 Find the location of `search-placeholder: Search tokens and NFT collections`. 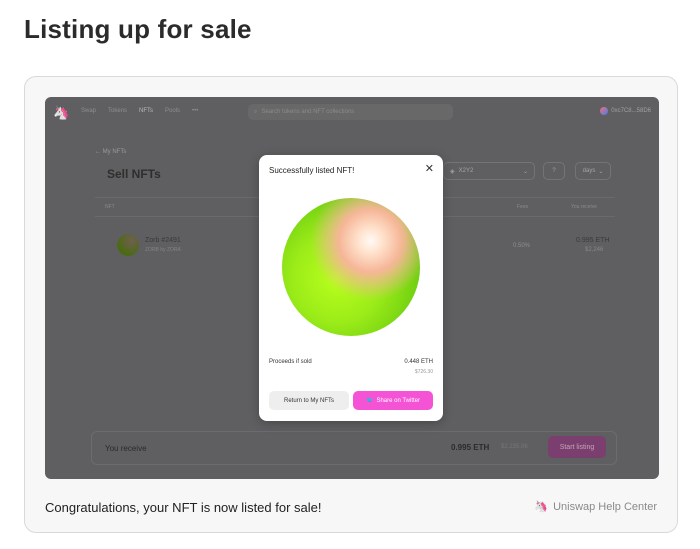

search-placeholder: Search tokens and NFT collections is located at coordinates (308, 112).